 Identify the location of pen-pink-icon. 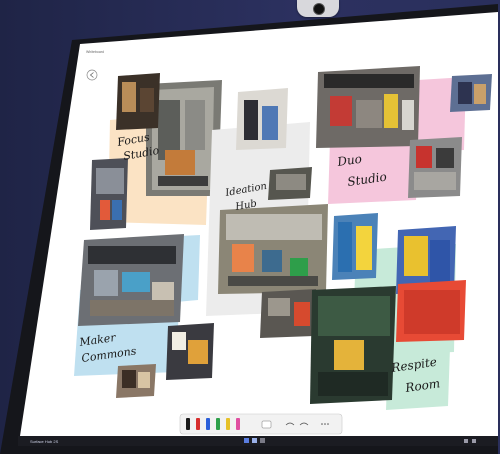
(238, 424).